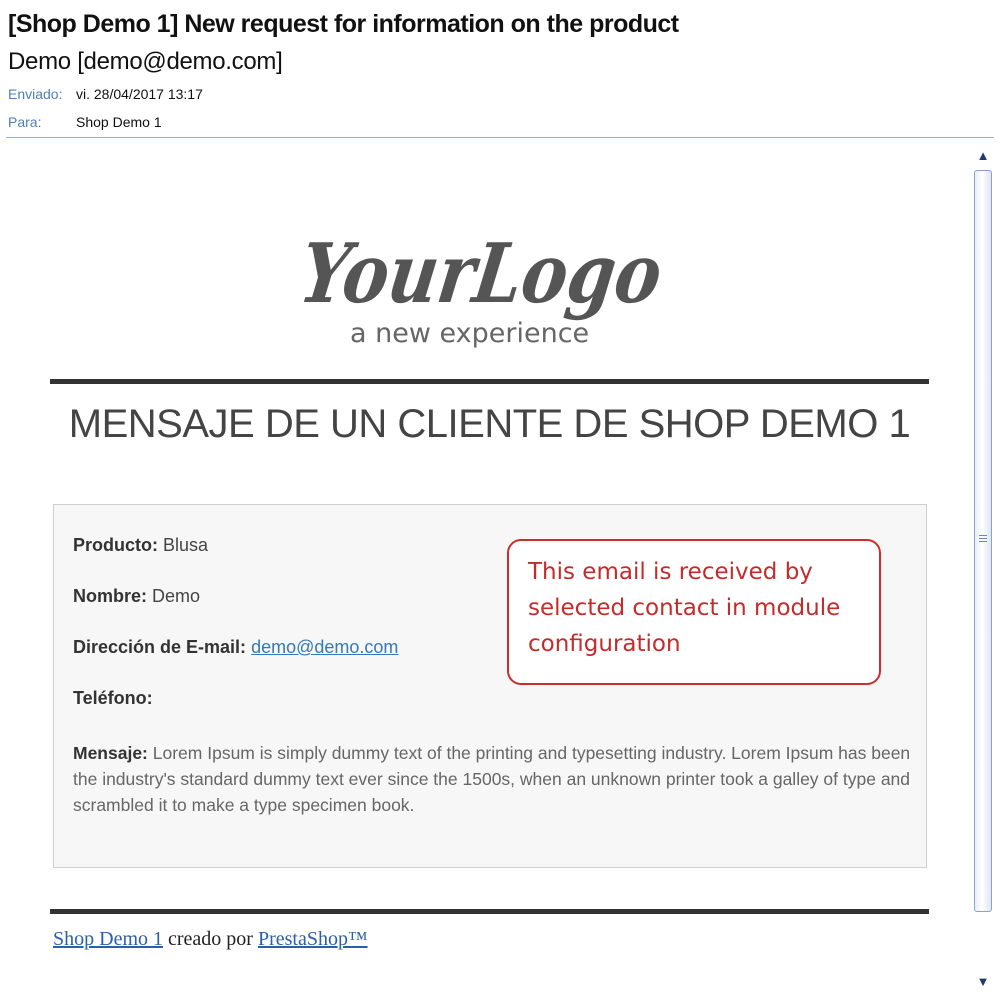 Image resolution: width=1000 pixels, height=1000 pixels. What do you see at coordinates (35, 94) in the screenshot?
I see `sent-label: Enviado:` at bounding box center [35, 94].